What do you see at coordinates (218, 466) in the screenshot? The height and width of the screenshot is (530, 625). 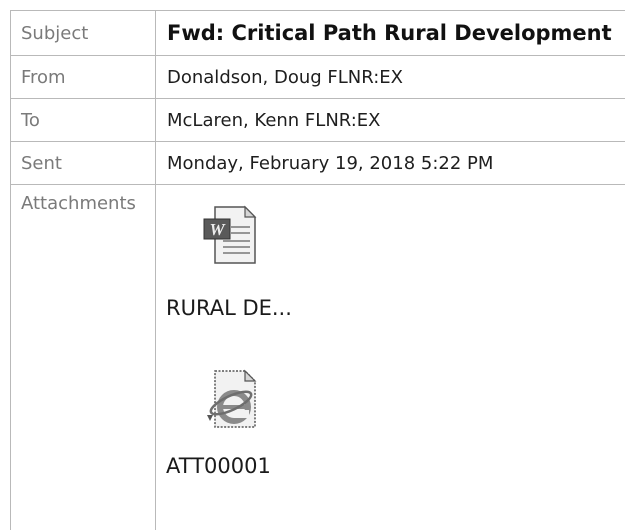 I see `attachment-name: ATT00001` at bounding box center [218, 466].